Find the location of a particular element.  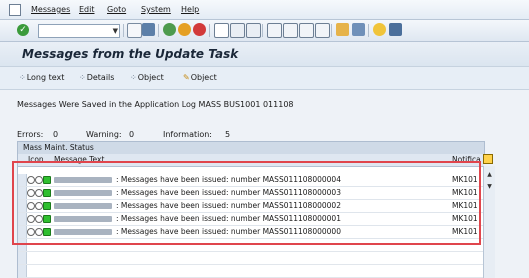

change-object-button: ✎Object is located at coordinates (200, 77).